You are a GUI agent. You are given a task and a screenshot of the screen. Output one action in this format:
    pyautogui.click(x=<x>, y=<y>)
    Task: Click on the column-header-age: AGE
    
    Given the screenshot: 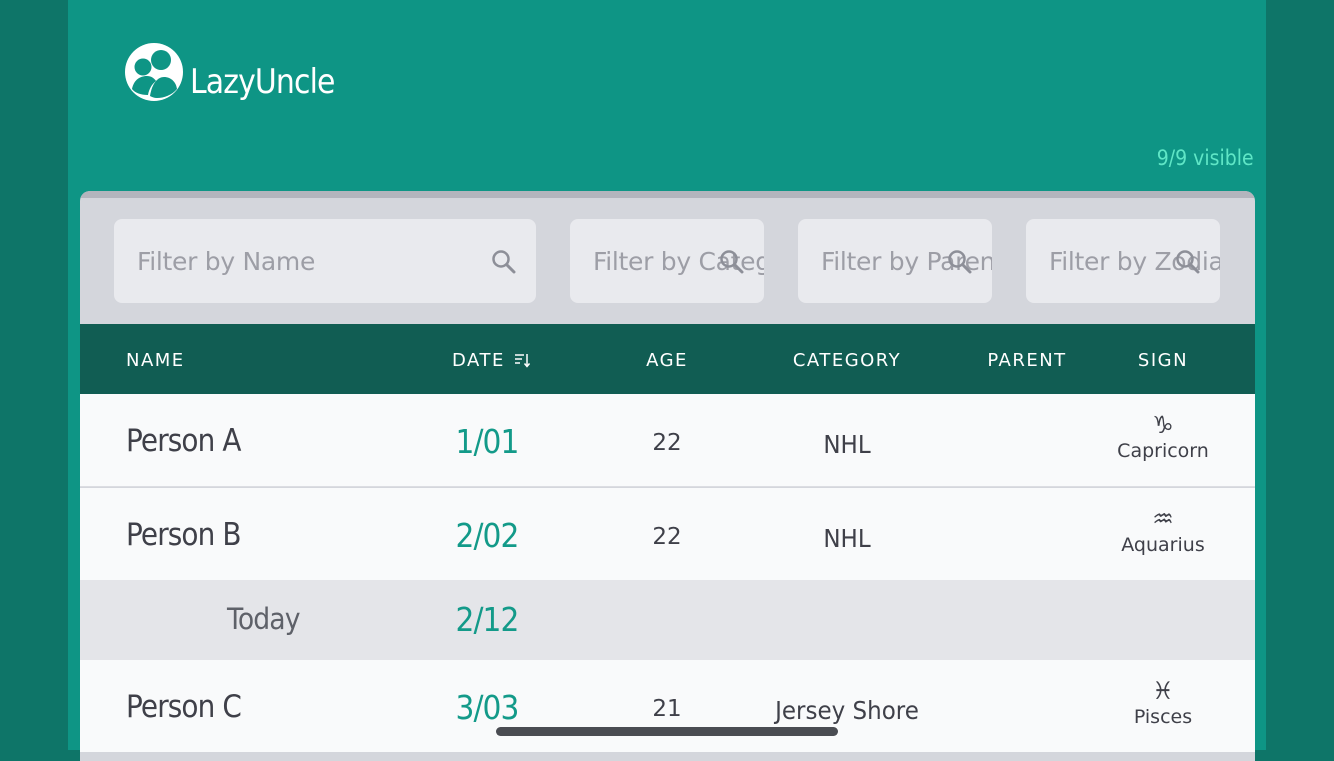 What is the action you would take?
    pyautogui.click(x=667, y=360)
    